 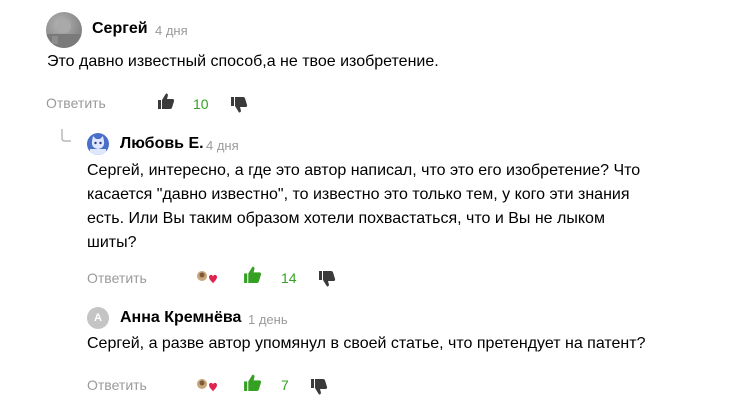 I want to click on comment-author: Сергей, so click(x=120, y=29).